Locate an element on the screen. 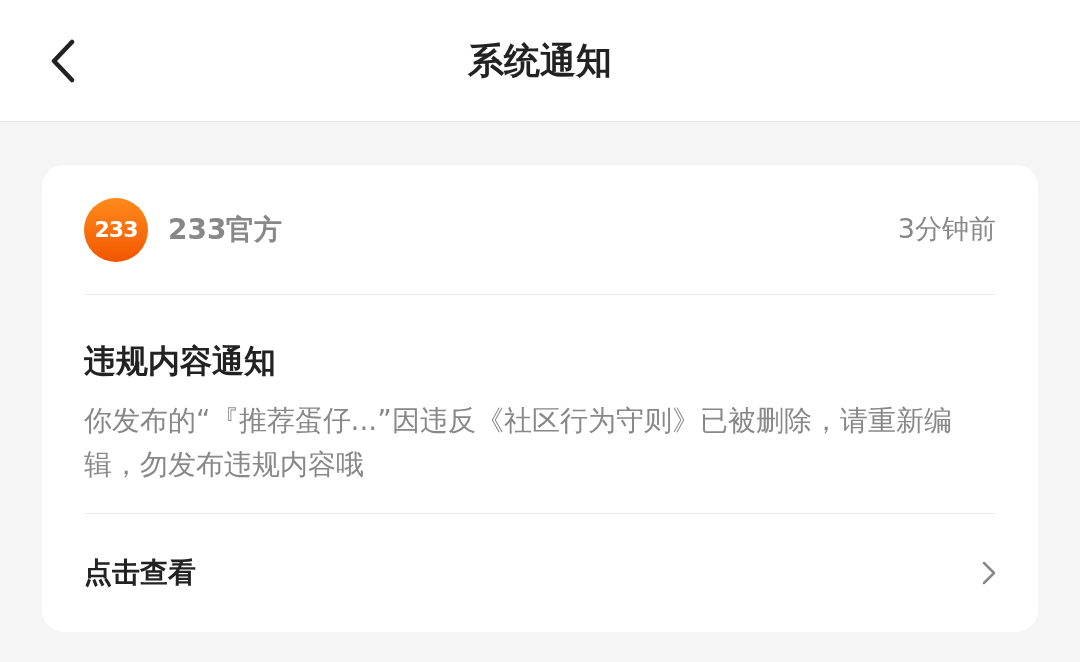 This screenshot has height=662, width=1080. page-title: 系统通知 is located at coordinates (540, 60).